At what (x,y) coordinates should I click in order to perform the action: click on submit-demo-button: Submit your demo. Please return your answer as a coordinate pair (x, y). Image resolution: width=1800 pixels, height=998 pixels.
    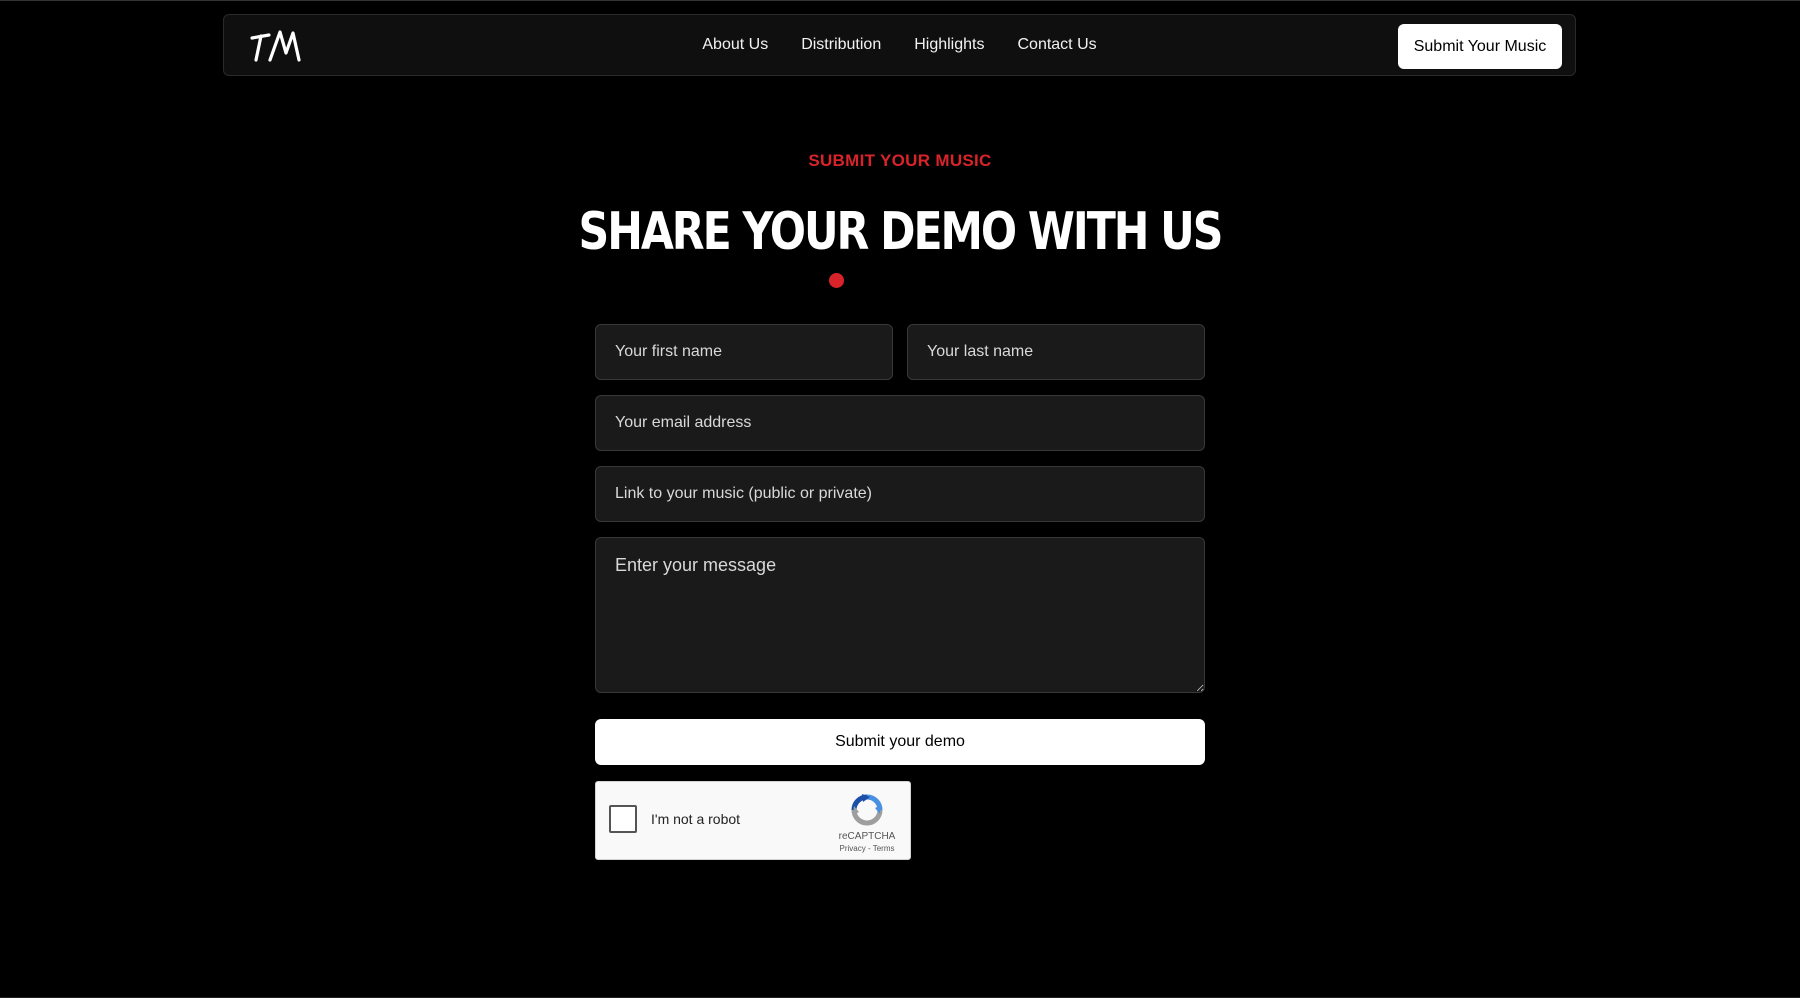
    Looking at the image, I should click on (900, 742).